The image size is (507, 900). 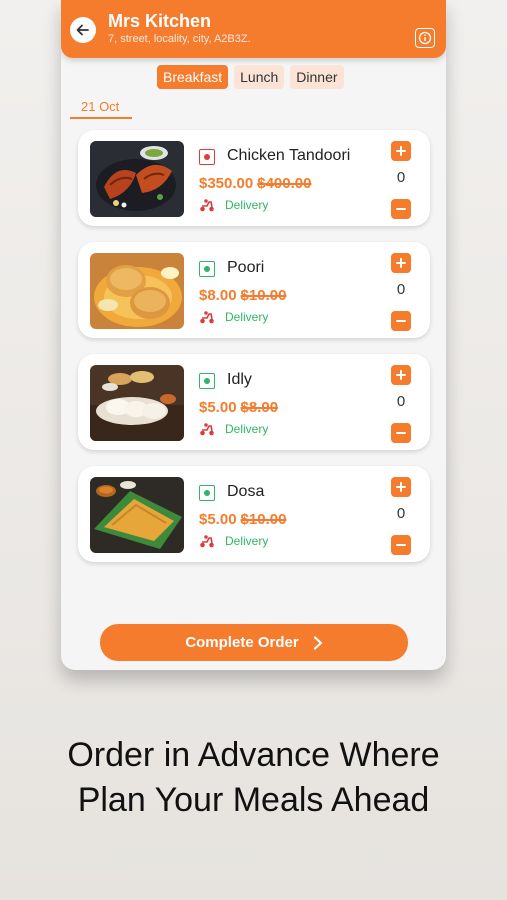 I want to click on date-underline, so click(x=101, y=118).